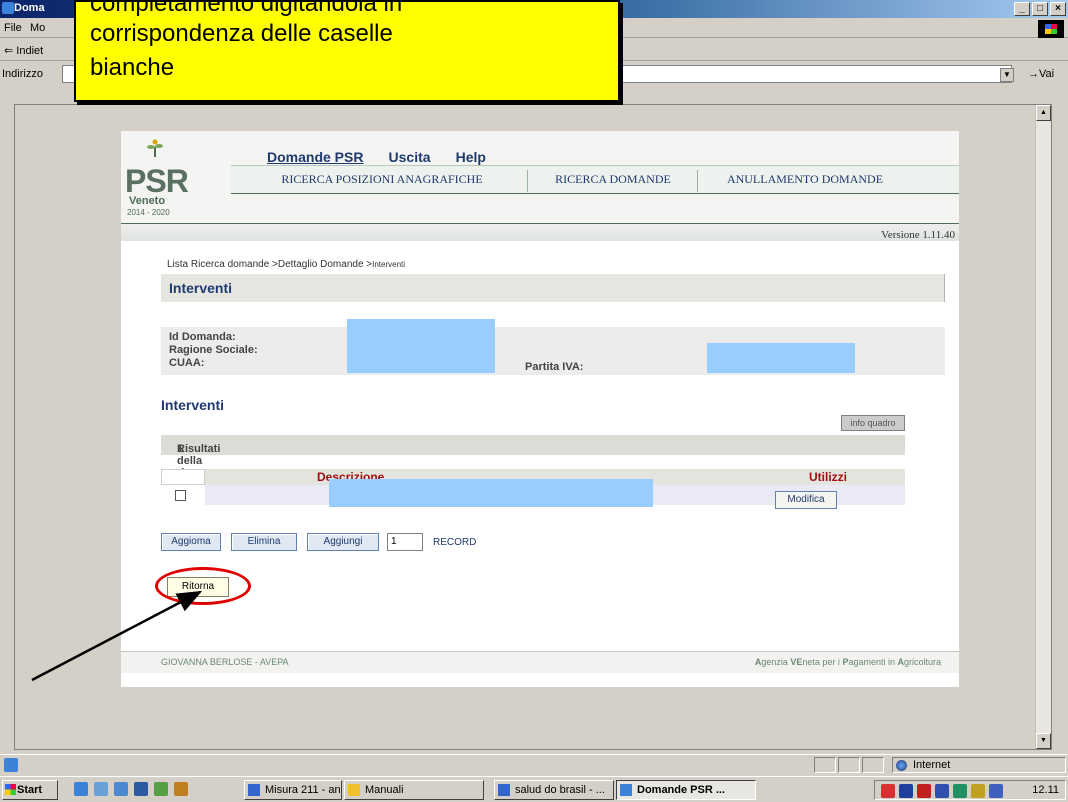 This screenshot has width=1068, height=802. Describe the element at coordinates (176, 181) in the screenshot. I see `psr-logo: PSR Veneto 2014 - 2020` at that location.